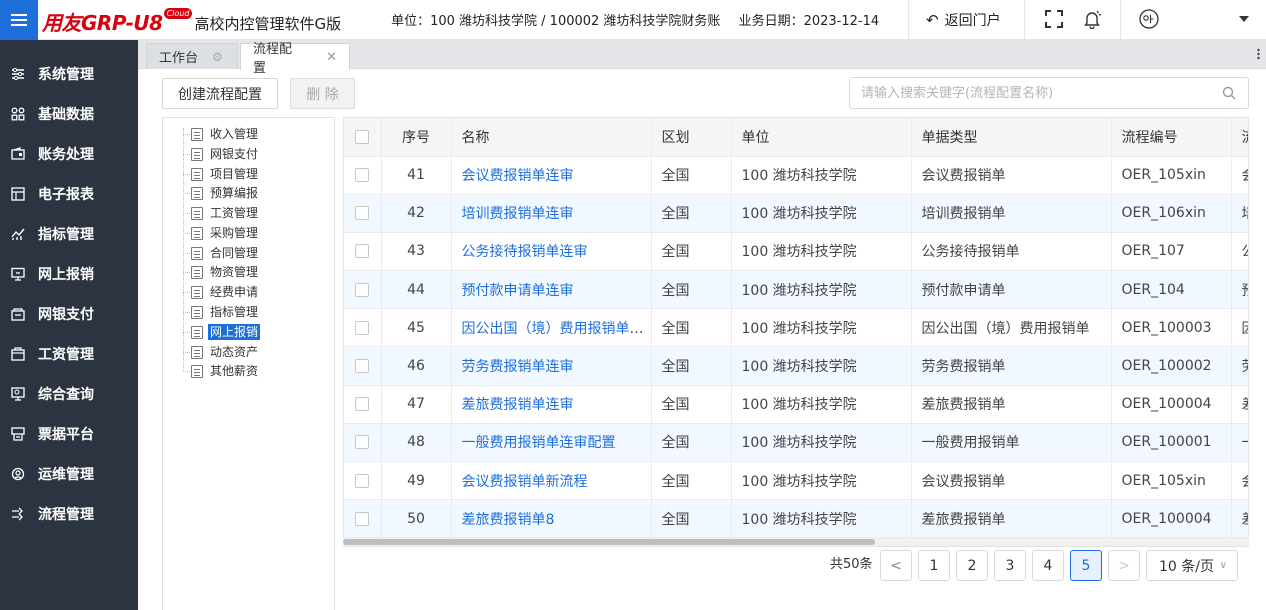 This screenshot has height=610, width=1266. I want to click on select-all-checkbox, so click(362, 136).